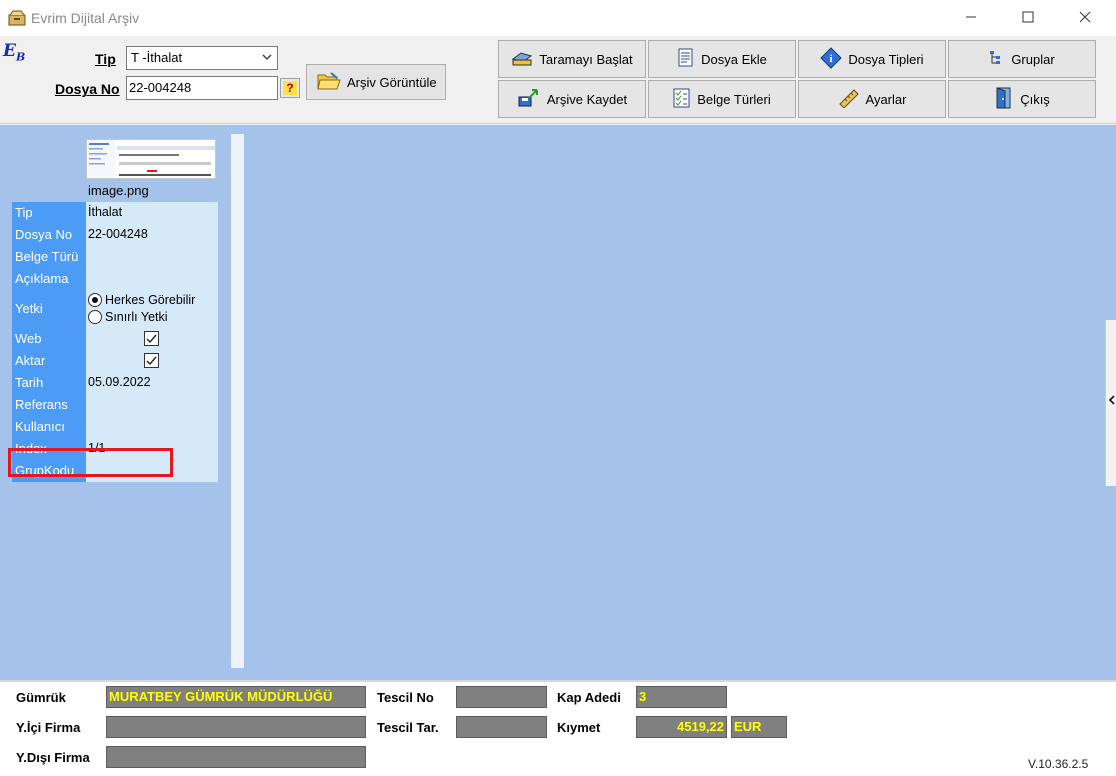  What do you see at coordinates (572, 99) in the screenshot?
I see `arsive-kaydet-button: Arşive Kaydet` at bounding box center [572, 99].